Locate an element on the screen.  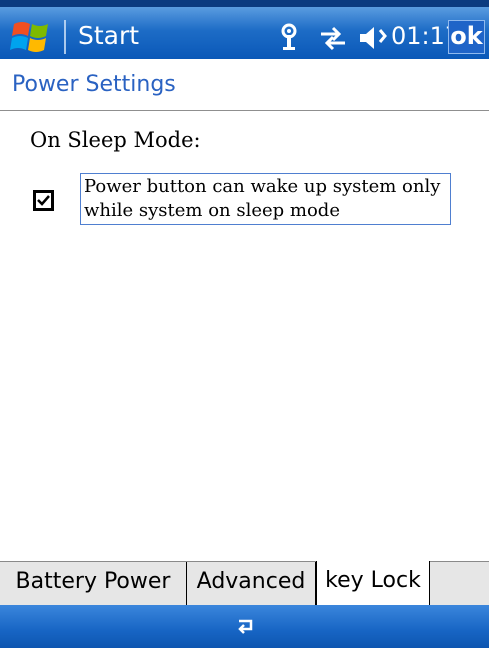
tab-strip: Battery Power Advanced key Lock is located at coordinates (244, 583).